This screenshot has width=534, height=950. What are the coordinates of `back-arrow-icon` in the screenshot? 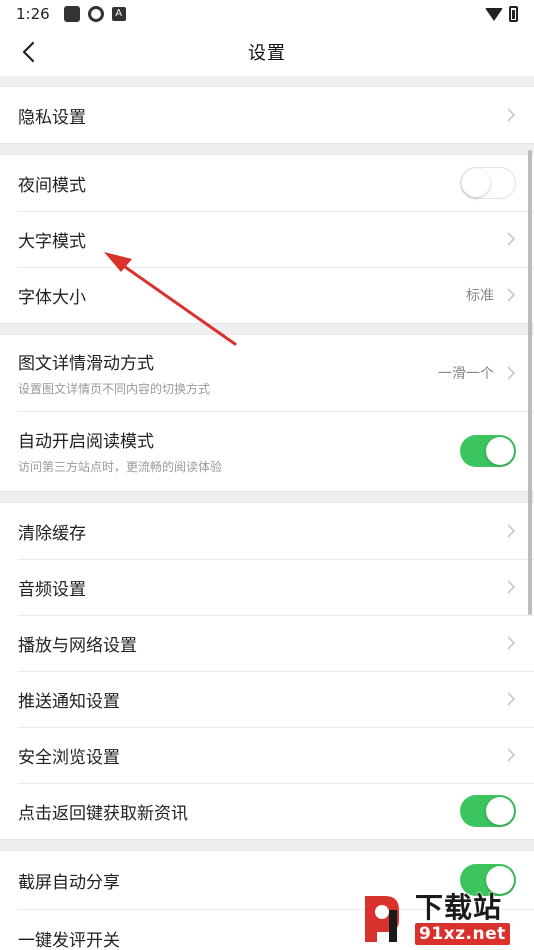 It's located at (30, 52).